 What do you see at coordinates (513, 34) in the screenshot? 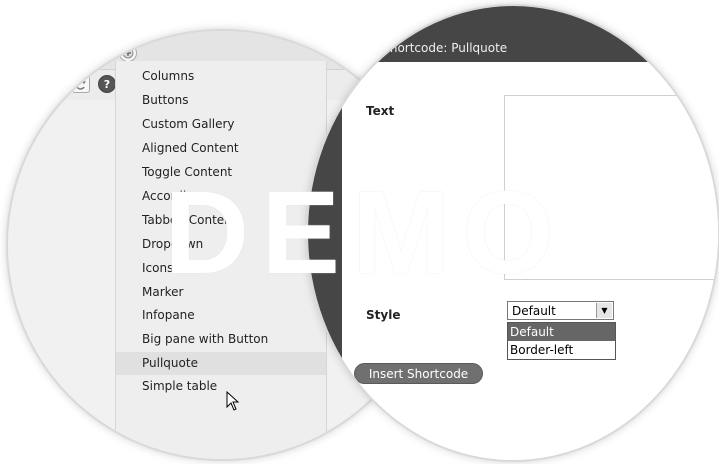
I see `dialog-title-bar: Insert Shortcode: Pullquote` at bounding box center [513, 34].